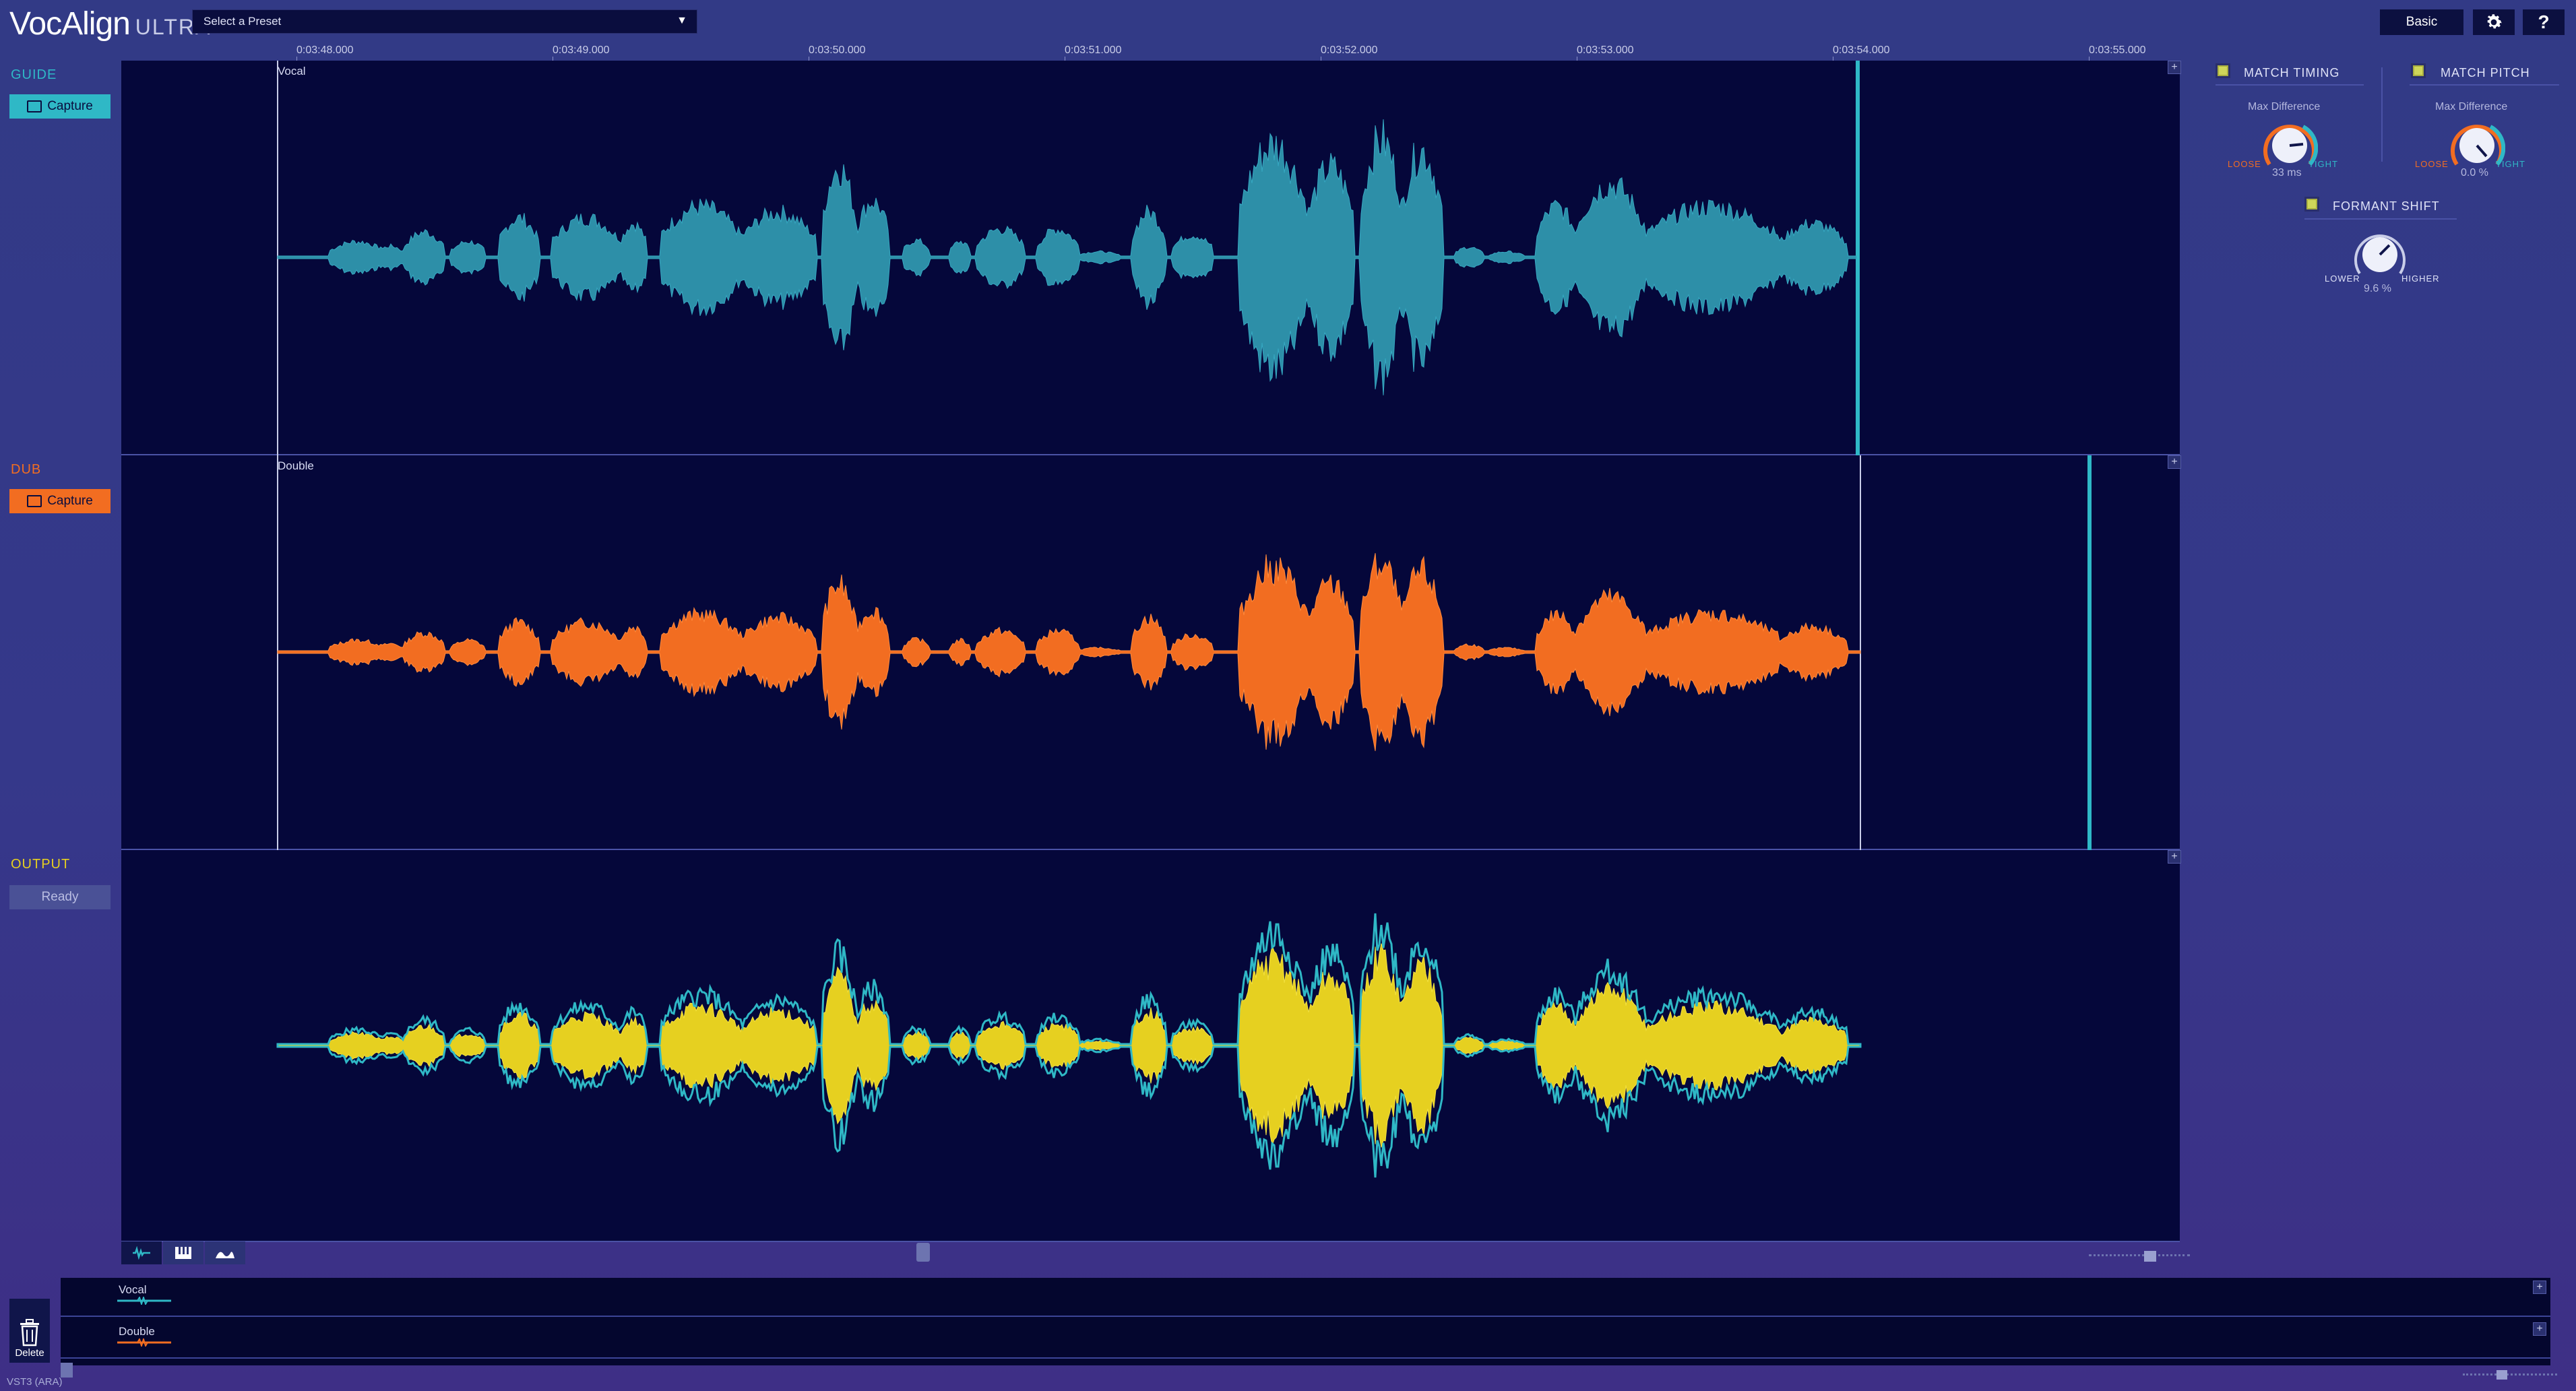  I want to click on view-toolbar, so click(1155, 1252).